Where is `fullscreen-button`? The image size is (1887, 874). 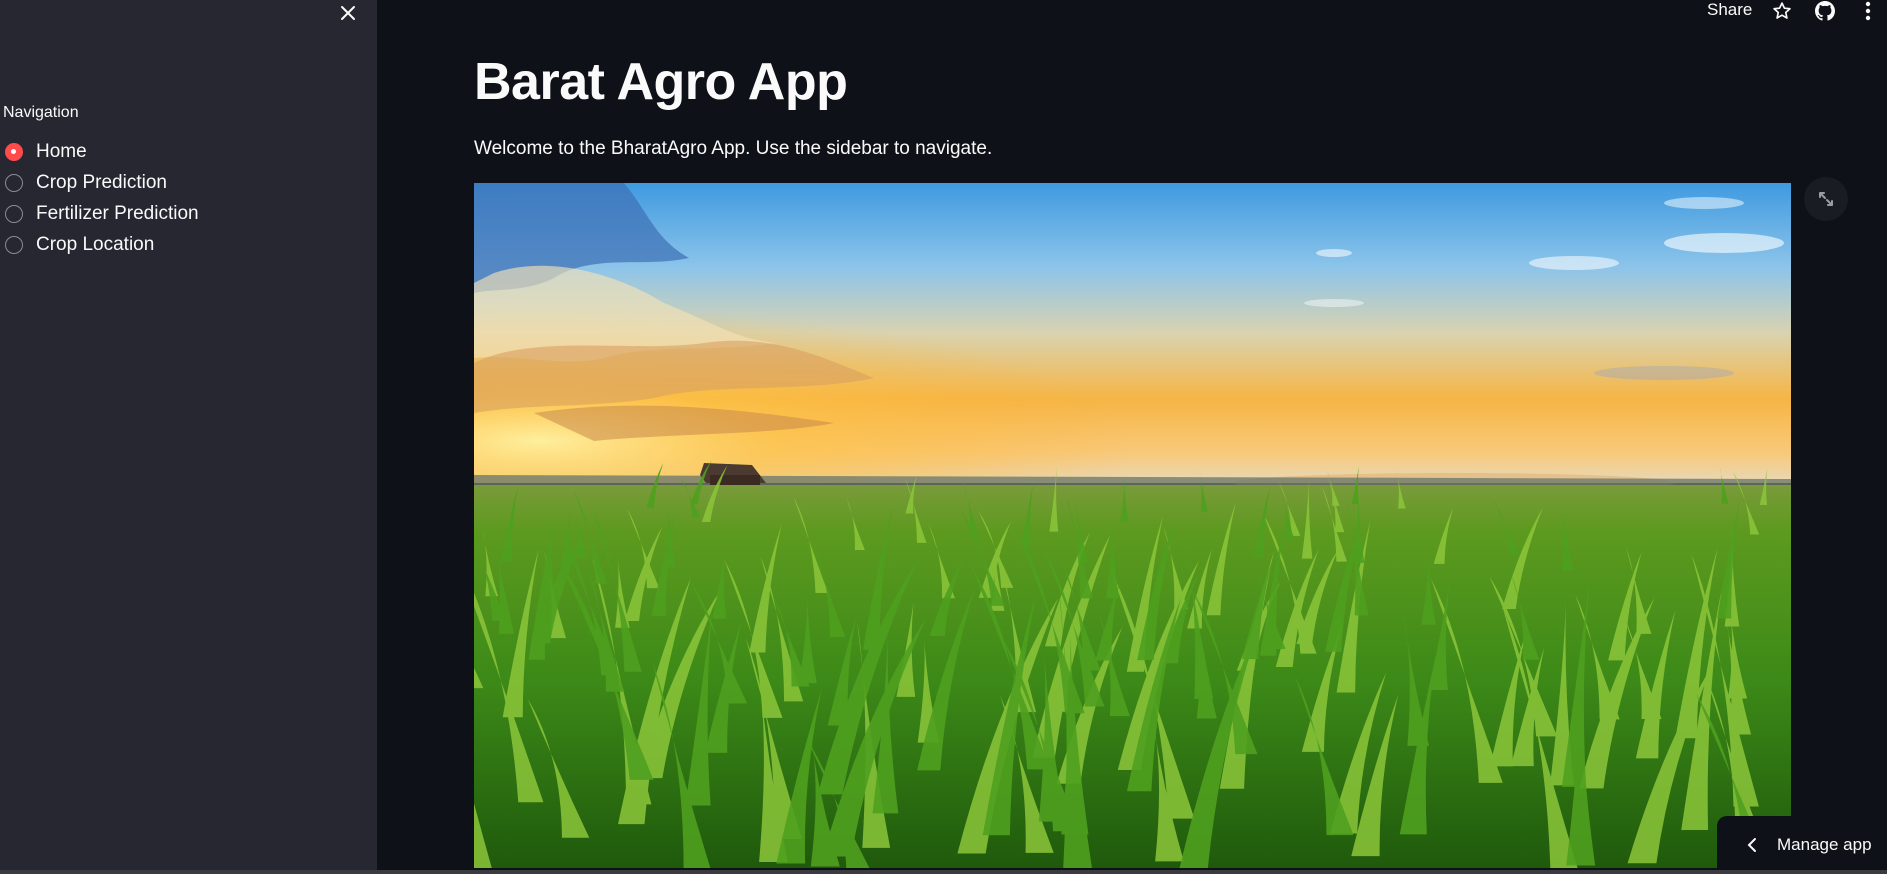 fullscreen-button is located at coordinates (1826, 199).